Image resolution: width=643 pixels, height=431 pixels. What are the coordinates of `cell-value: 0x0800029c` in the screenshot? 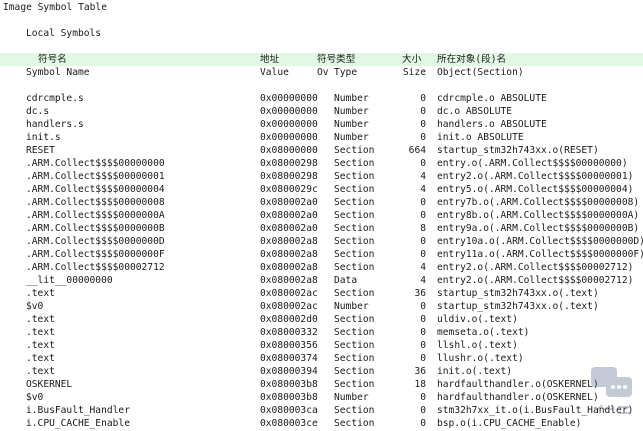 It's located at (289, 189).